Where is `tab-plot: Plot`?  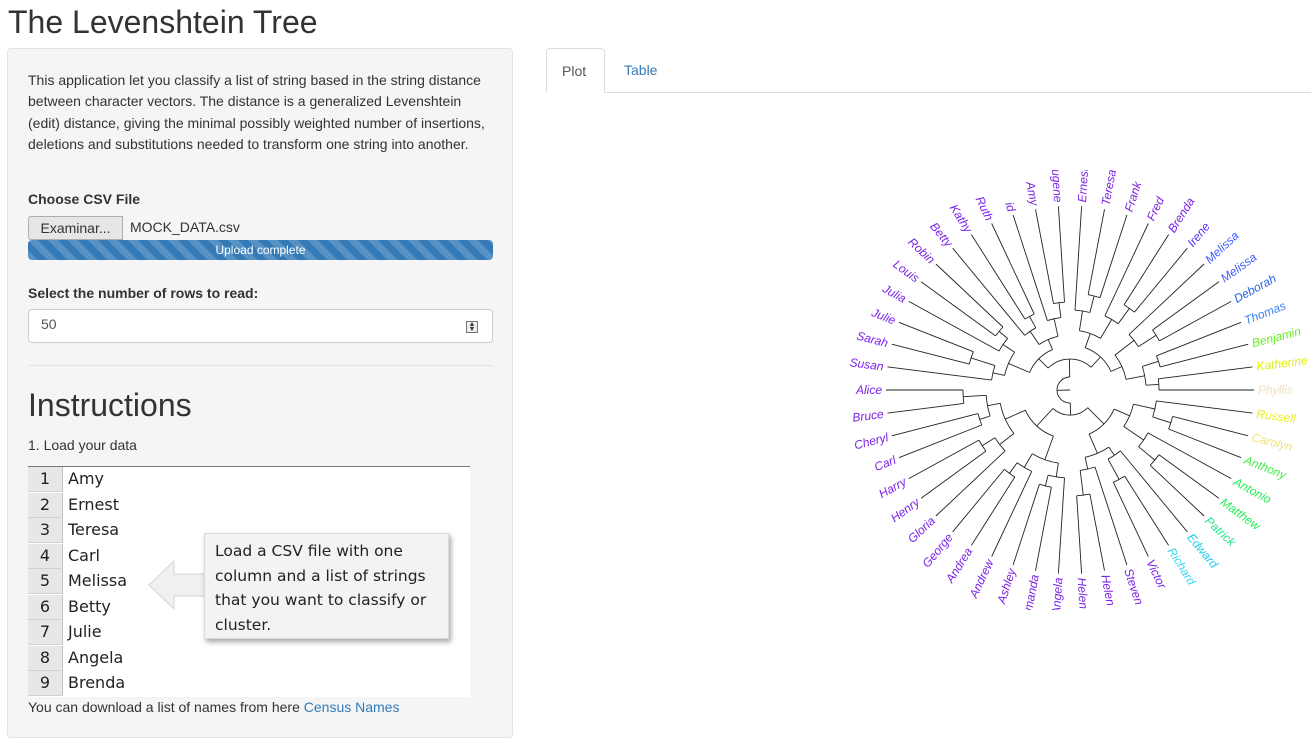
tab-plot: Plot is located at coordinates (575, 70).